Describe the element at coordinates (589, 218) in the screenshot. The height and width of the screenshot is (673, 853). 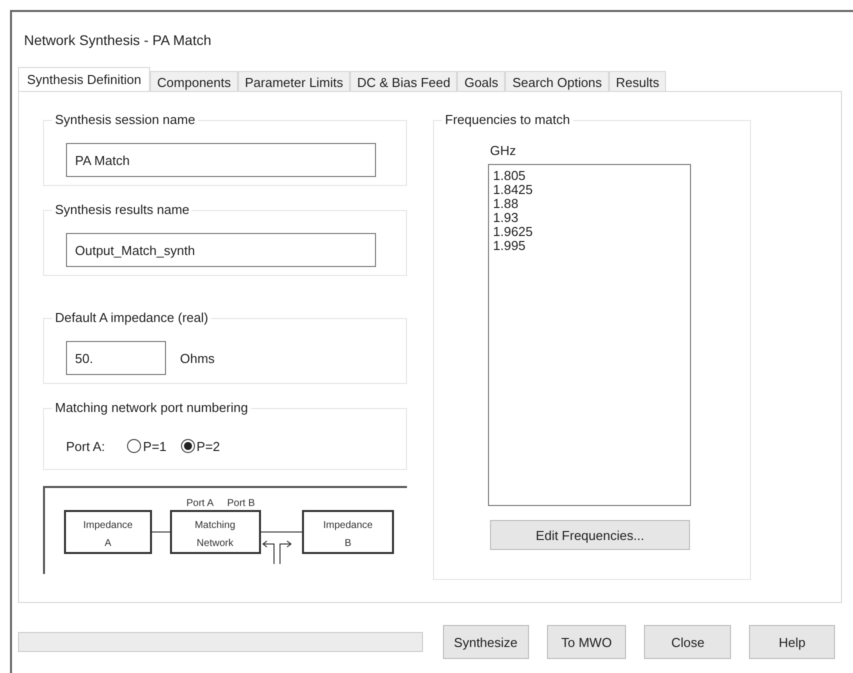
I see `list-item: 1.93` at that location.